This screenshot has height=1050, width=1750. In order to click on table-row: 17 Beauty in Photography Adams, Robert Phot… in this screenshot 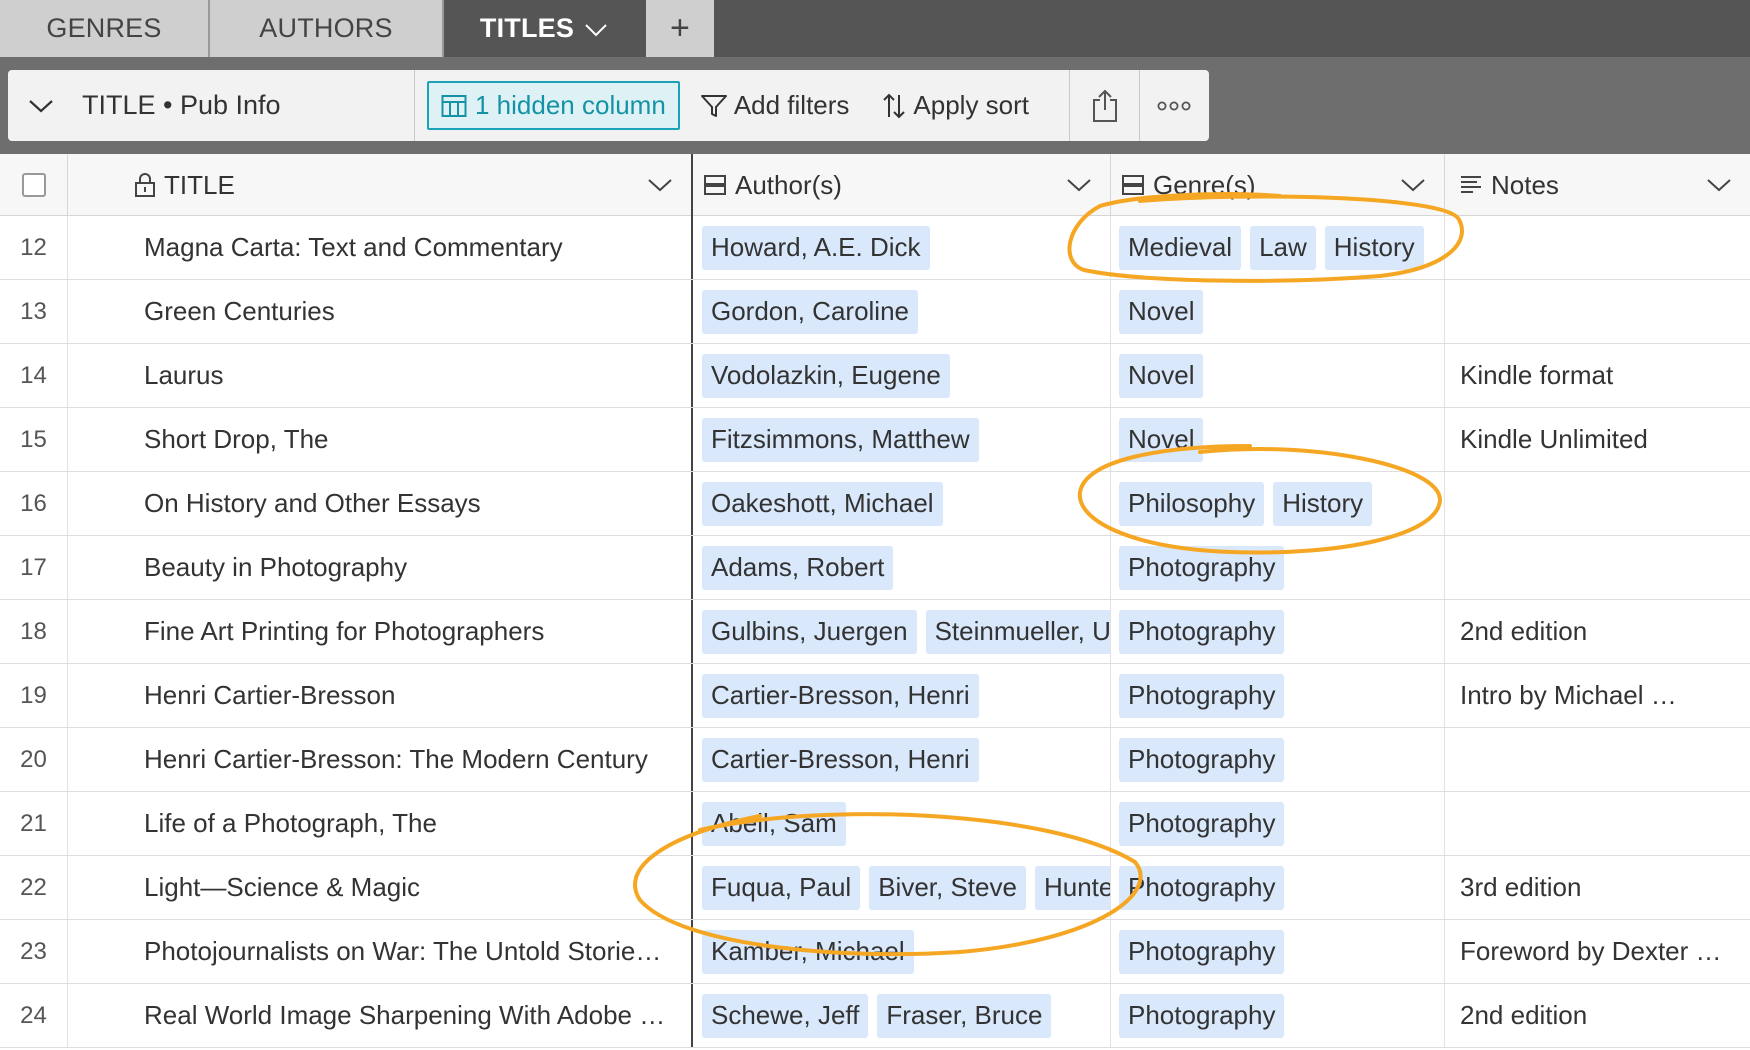, I will do `click(875, 568)`.